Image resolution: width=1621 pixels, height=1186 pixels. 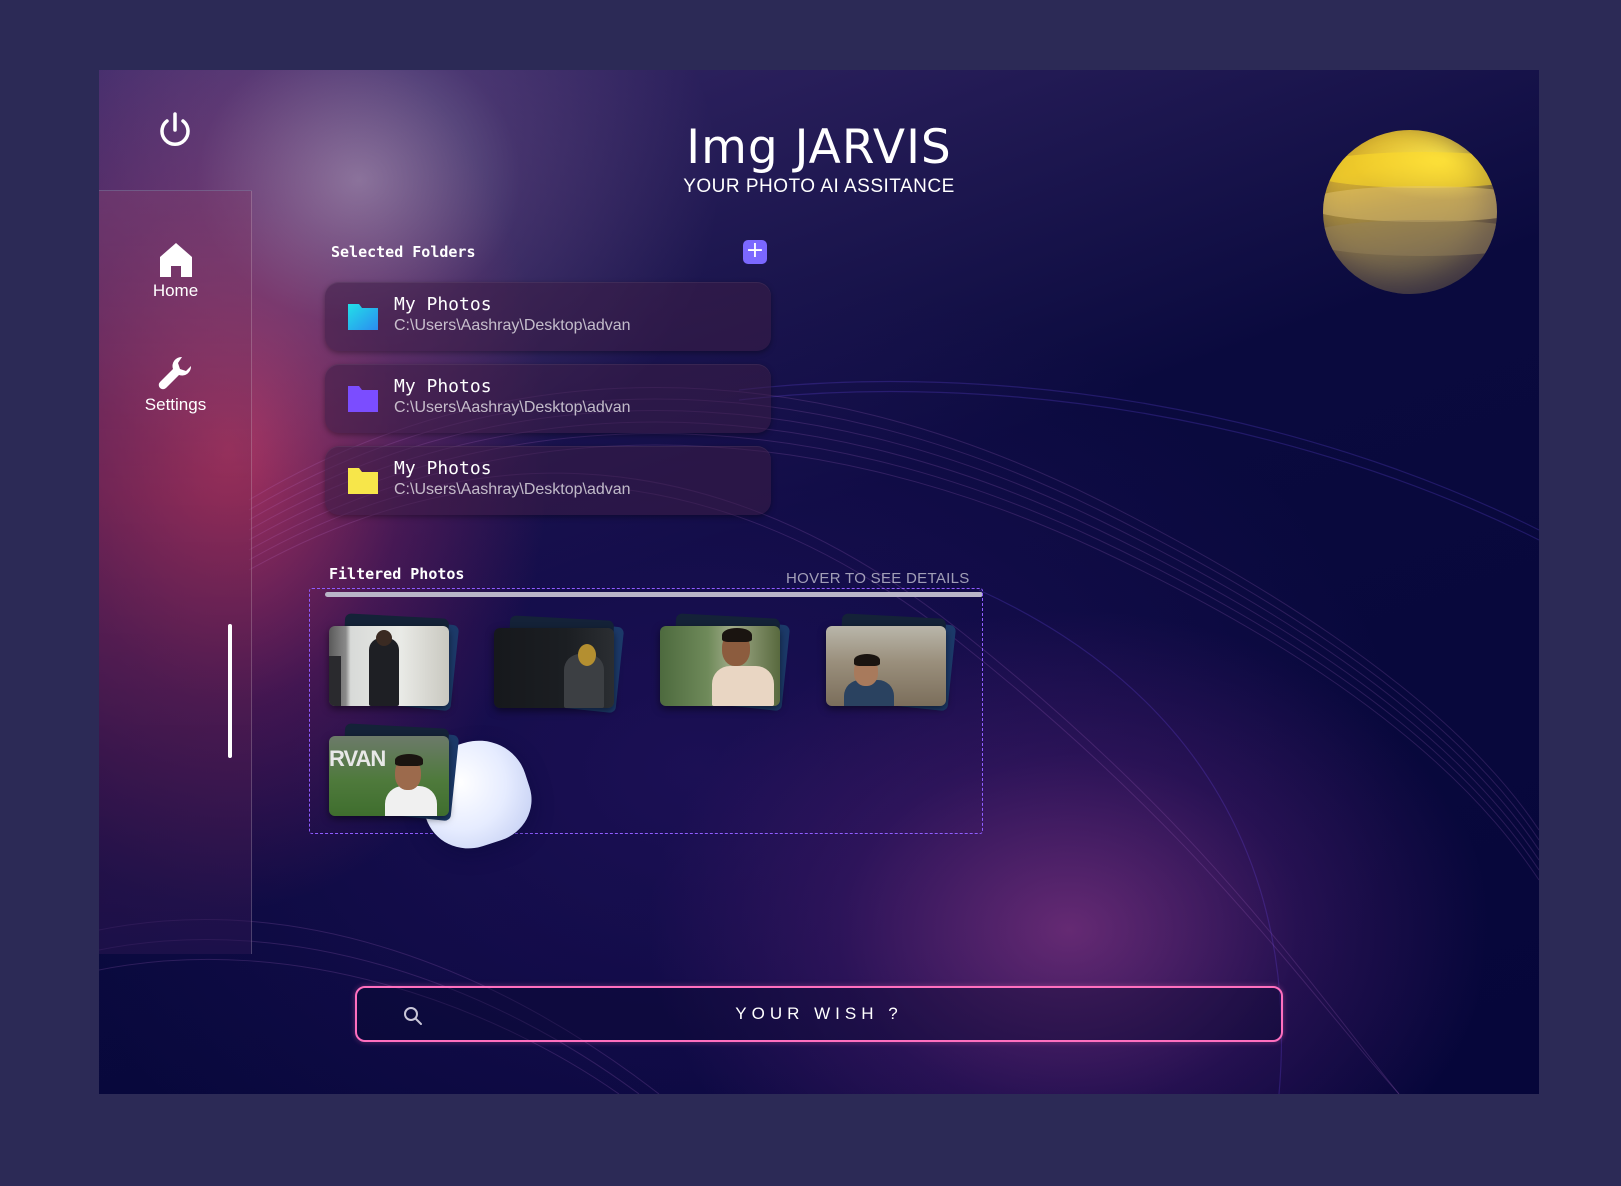 What do you see at coordinates (819, 147) in the screenshot?
I see `page-title: Img JARVIS` at bounding box center [819, 147].